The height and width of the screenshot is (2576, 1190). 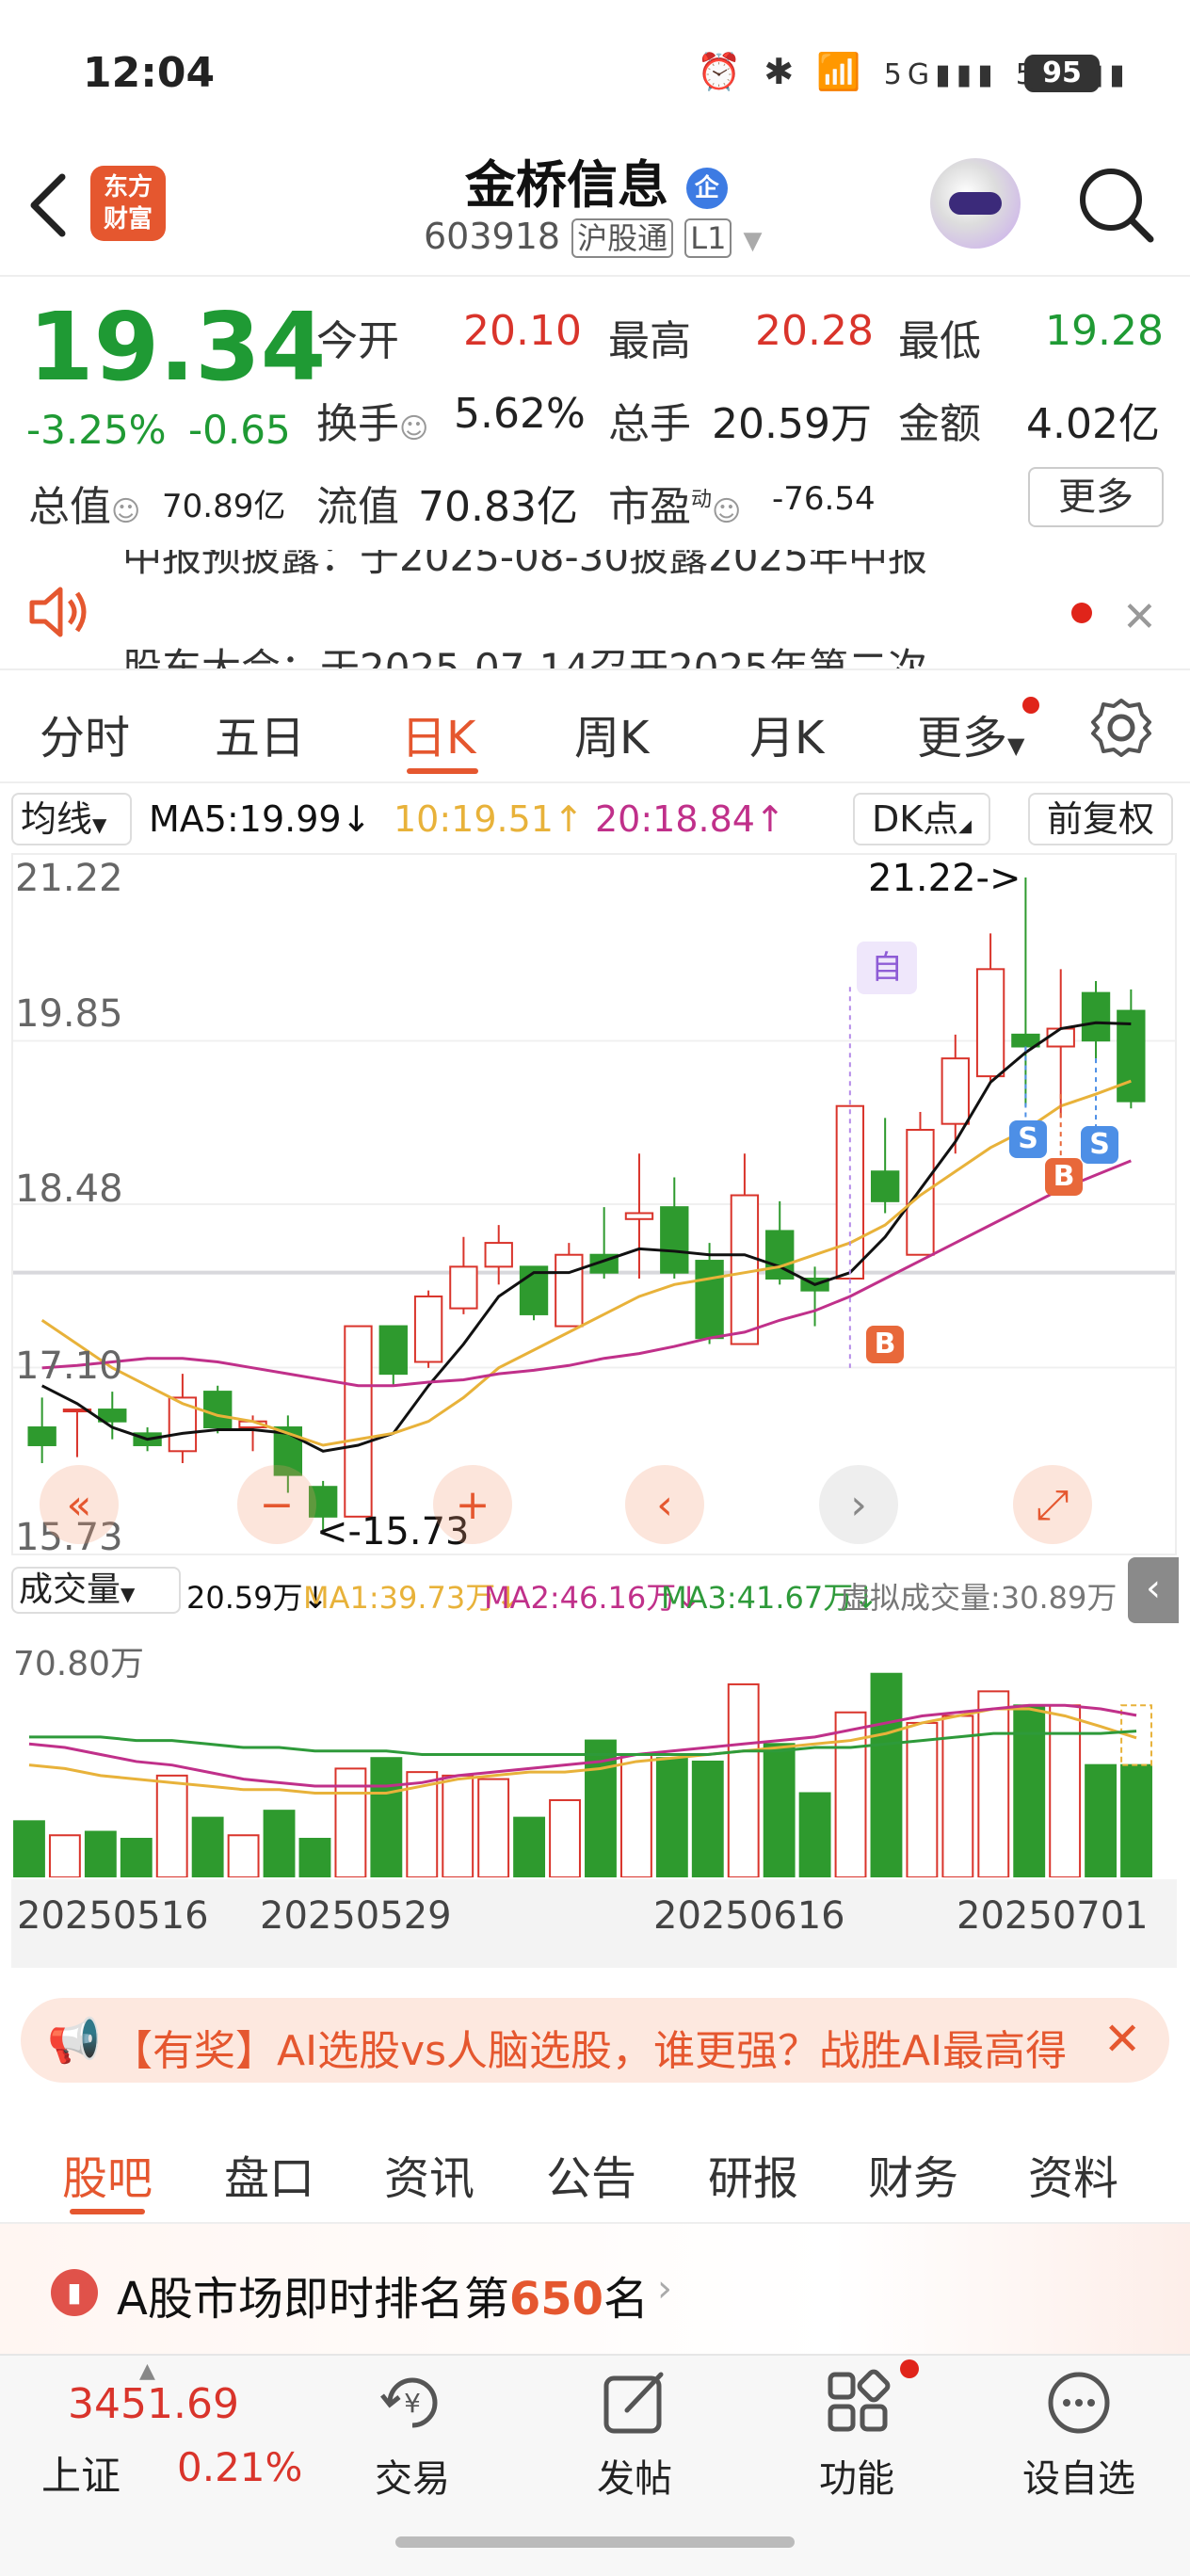 What do you see at coordinates (79, 1664) in the screenshot?
I see `vol-y-max-label: 70.80万` at bounding box center [79, 1664].